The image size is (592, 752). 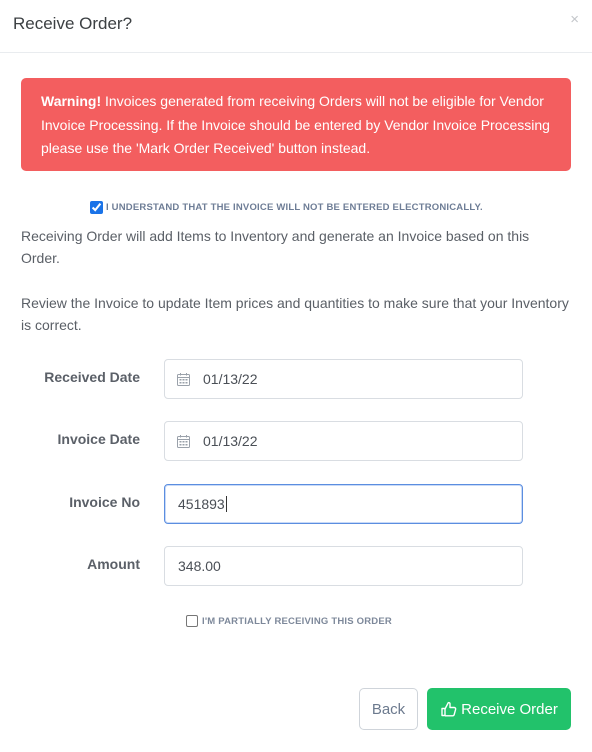 I want to click on amount-input: 348.00, so click(x=343, y=566).